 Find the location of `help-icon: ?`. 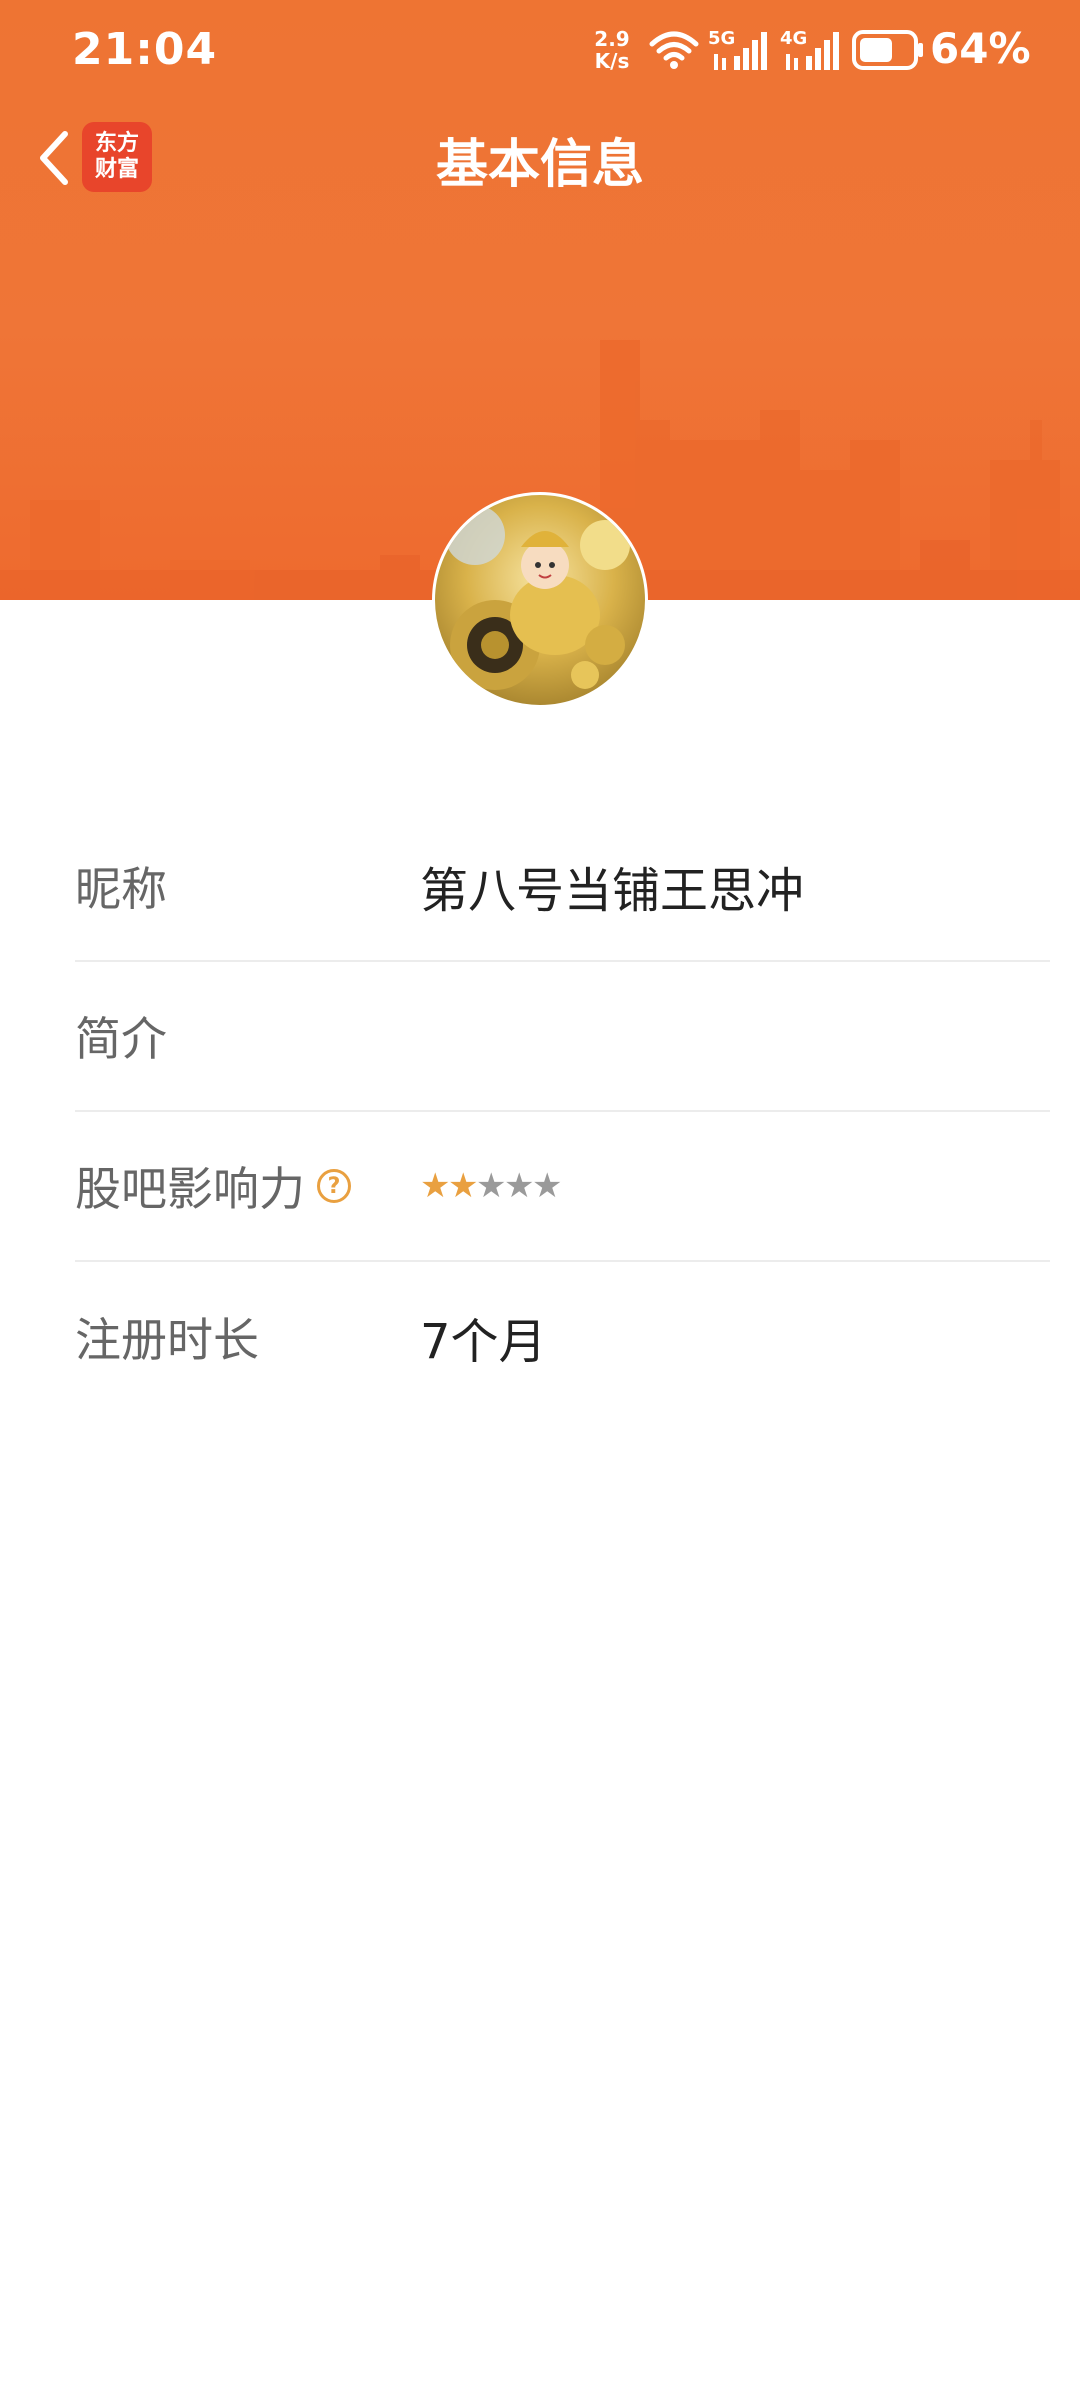

help-icon: ? is located at coordinates (334, 1186).